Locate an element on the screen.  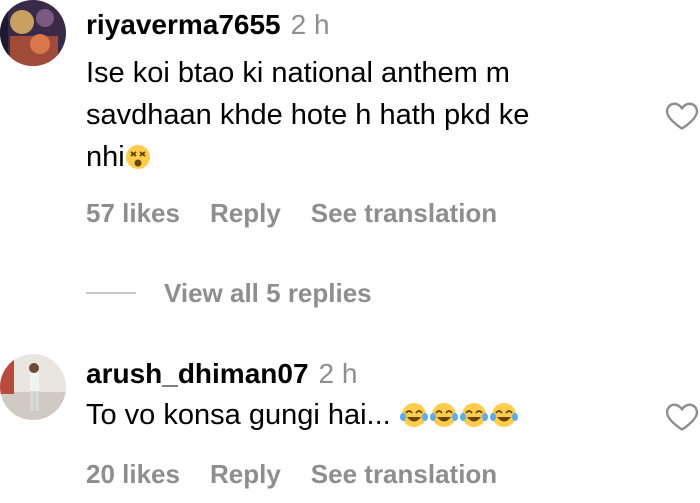
comment-actions: 20 likes Reply See translation is located at coordinates (306, 474).